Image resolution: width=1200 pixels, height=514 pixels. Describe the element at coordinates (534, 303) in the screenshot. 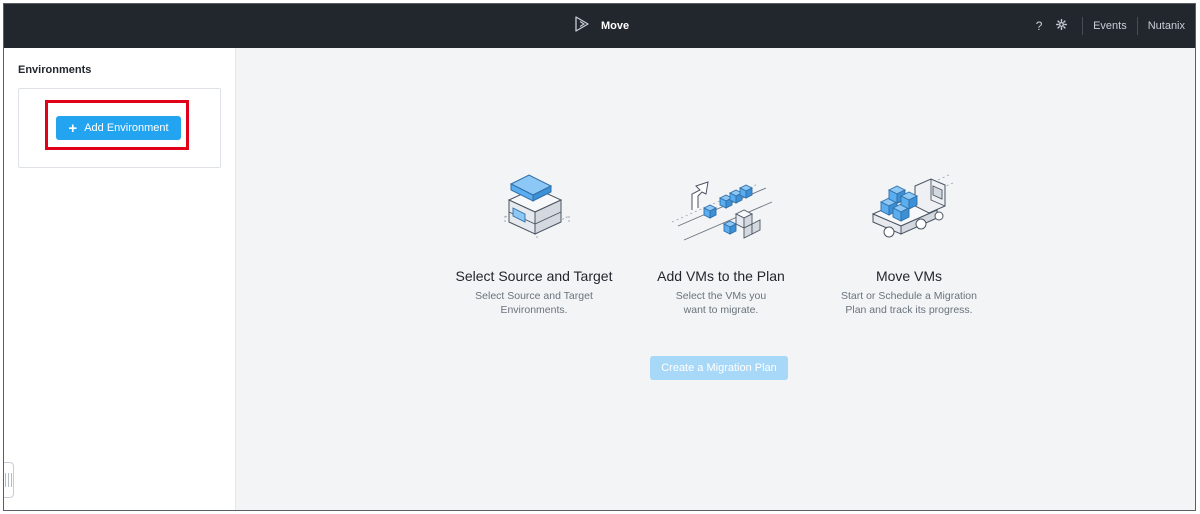

I see `step-description: Select Source and Target Environments.` at that location.